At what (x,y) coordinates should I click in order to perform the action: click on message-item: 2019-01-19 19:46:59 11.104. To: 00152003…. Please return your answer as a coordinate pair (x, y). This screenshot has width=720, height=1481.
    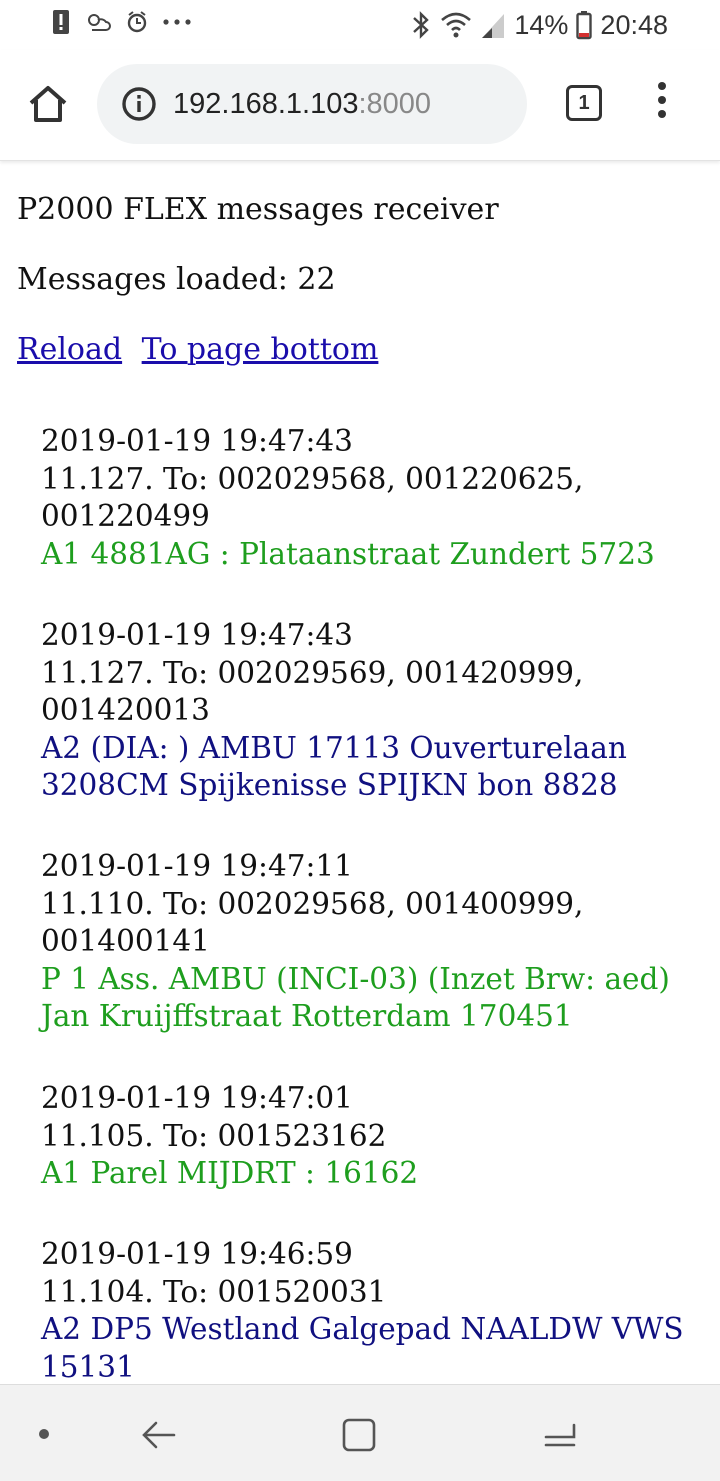
    Looking at the image, I should click on (366, 1311).